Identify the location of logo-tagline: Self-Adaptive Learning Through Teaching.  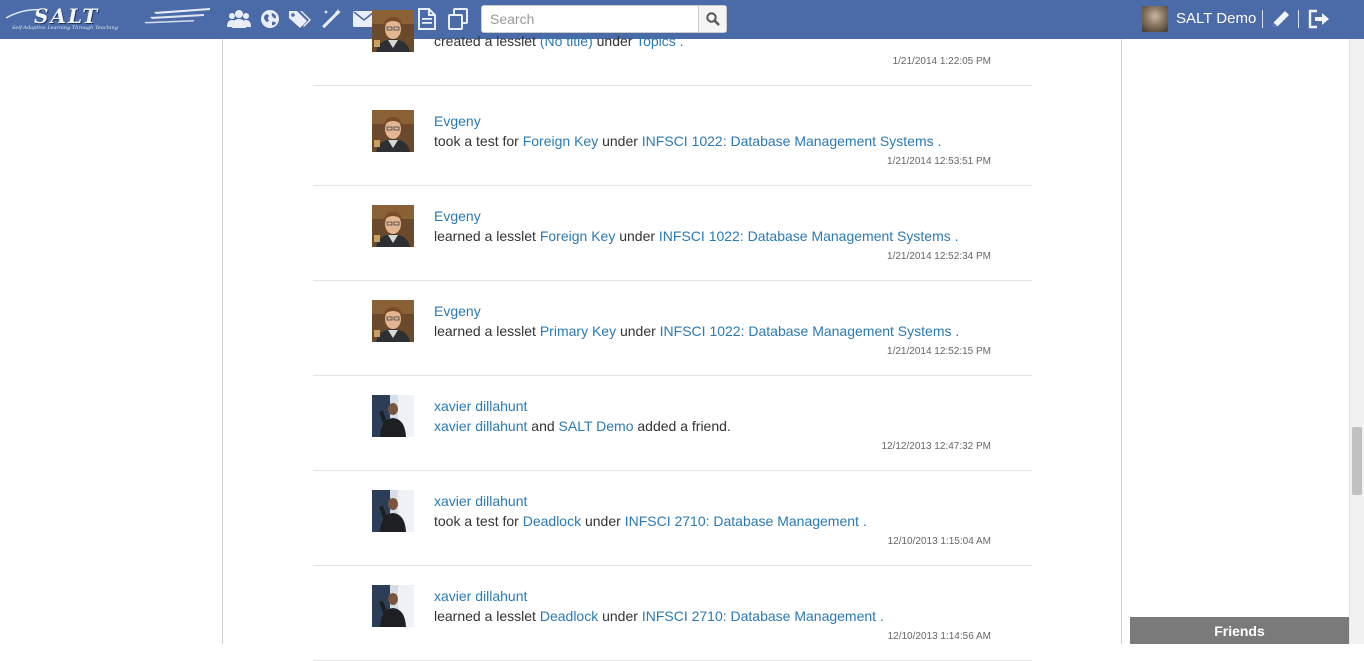
(65, 28).